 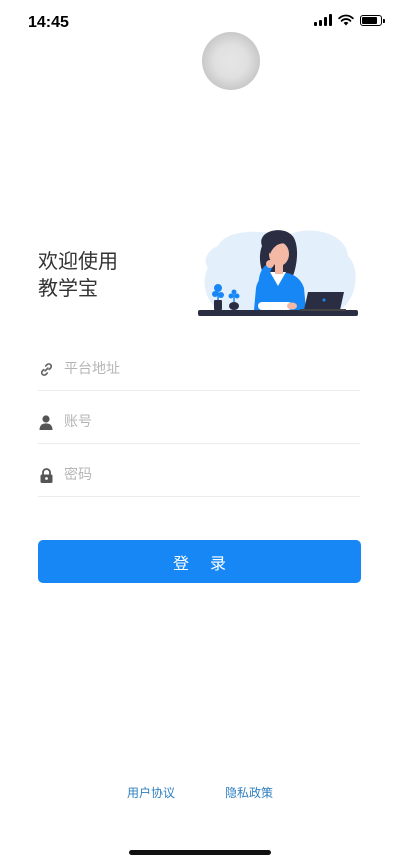 What do you see at coordinates (46, 369) in the screenshot?
I see `link-icon` at bounding box center [46, 369].